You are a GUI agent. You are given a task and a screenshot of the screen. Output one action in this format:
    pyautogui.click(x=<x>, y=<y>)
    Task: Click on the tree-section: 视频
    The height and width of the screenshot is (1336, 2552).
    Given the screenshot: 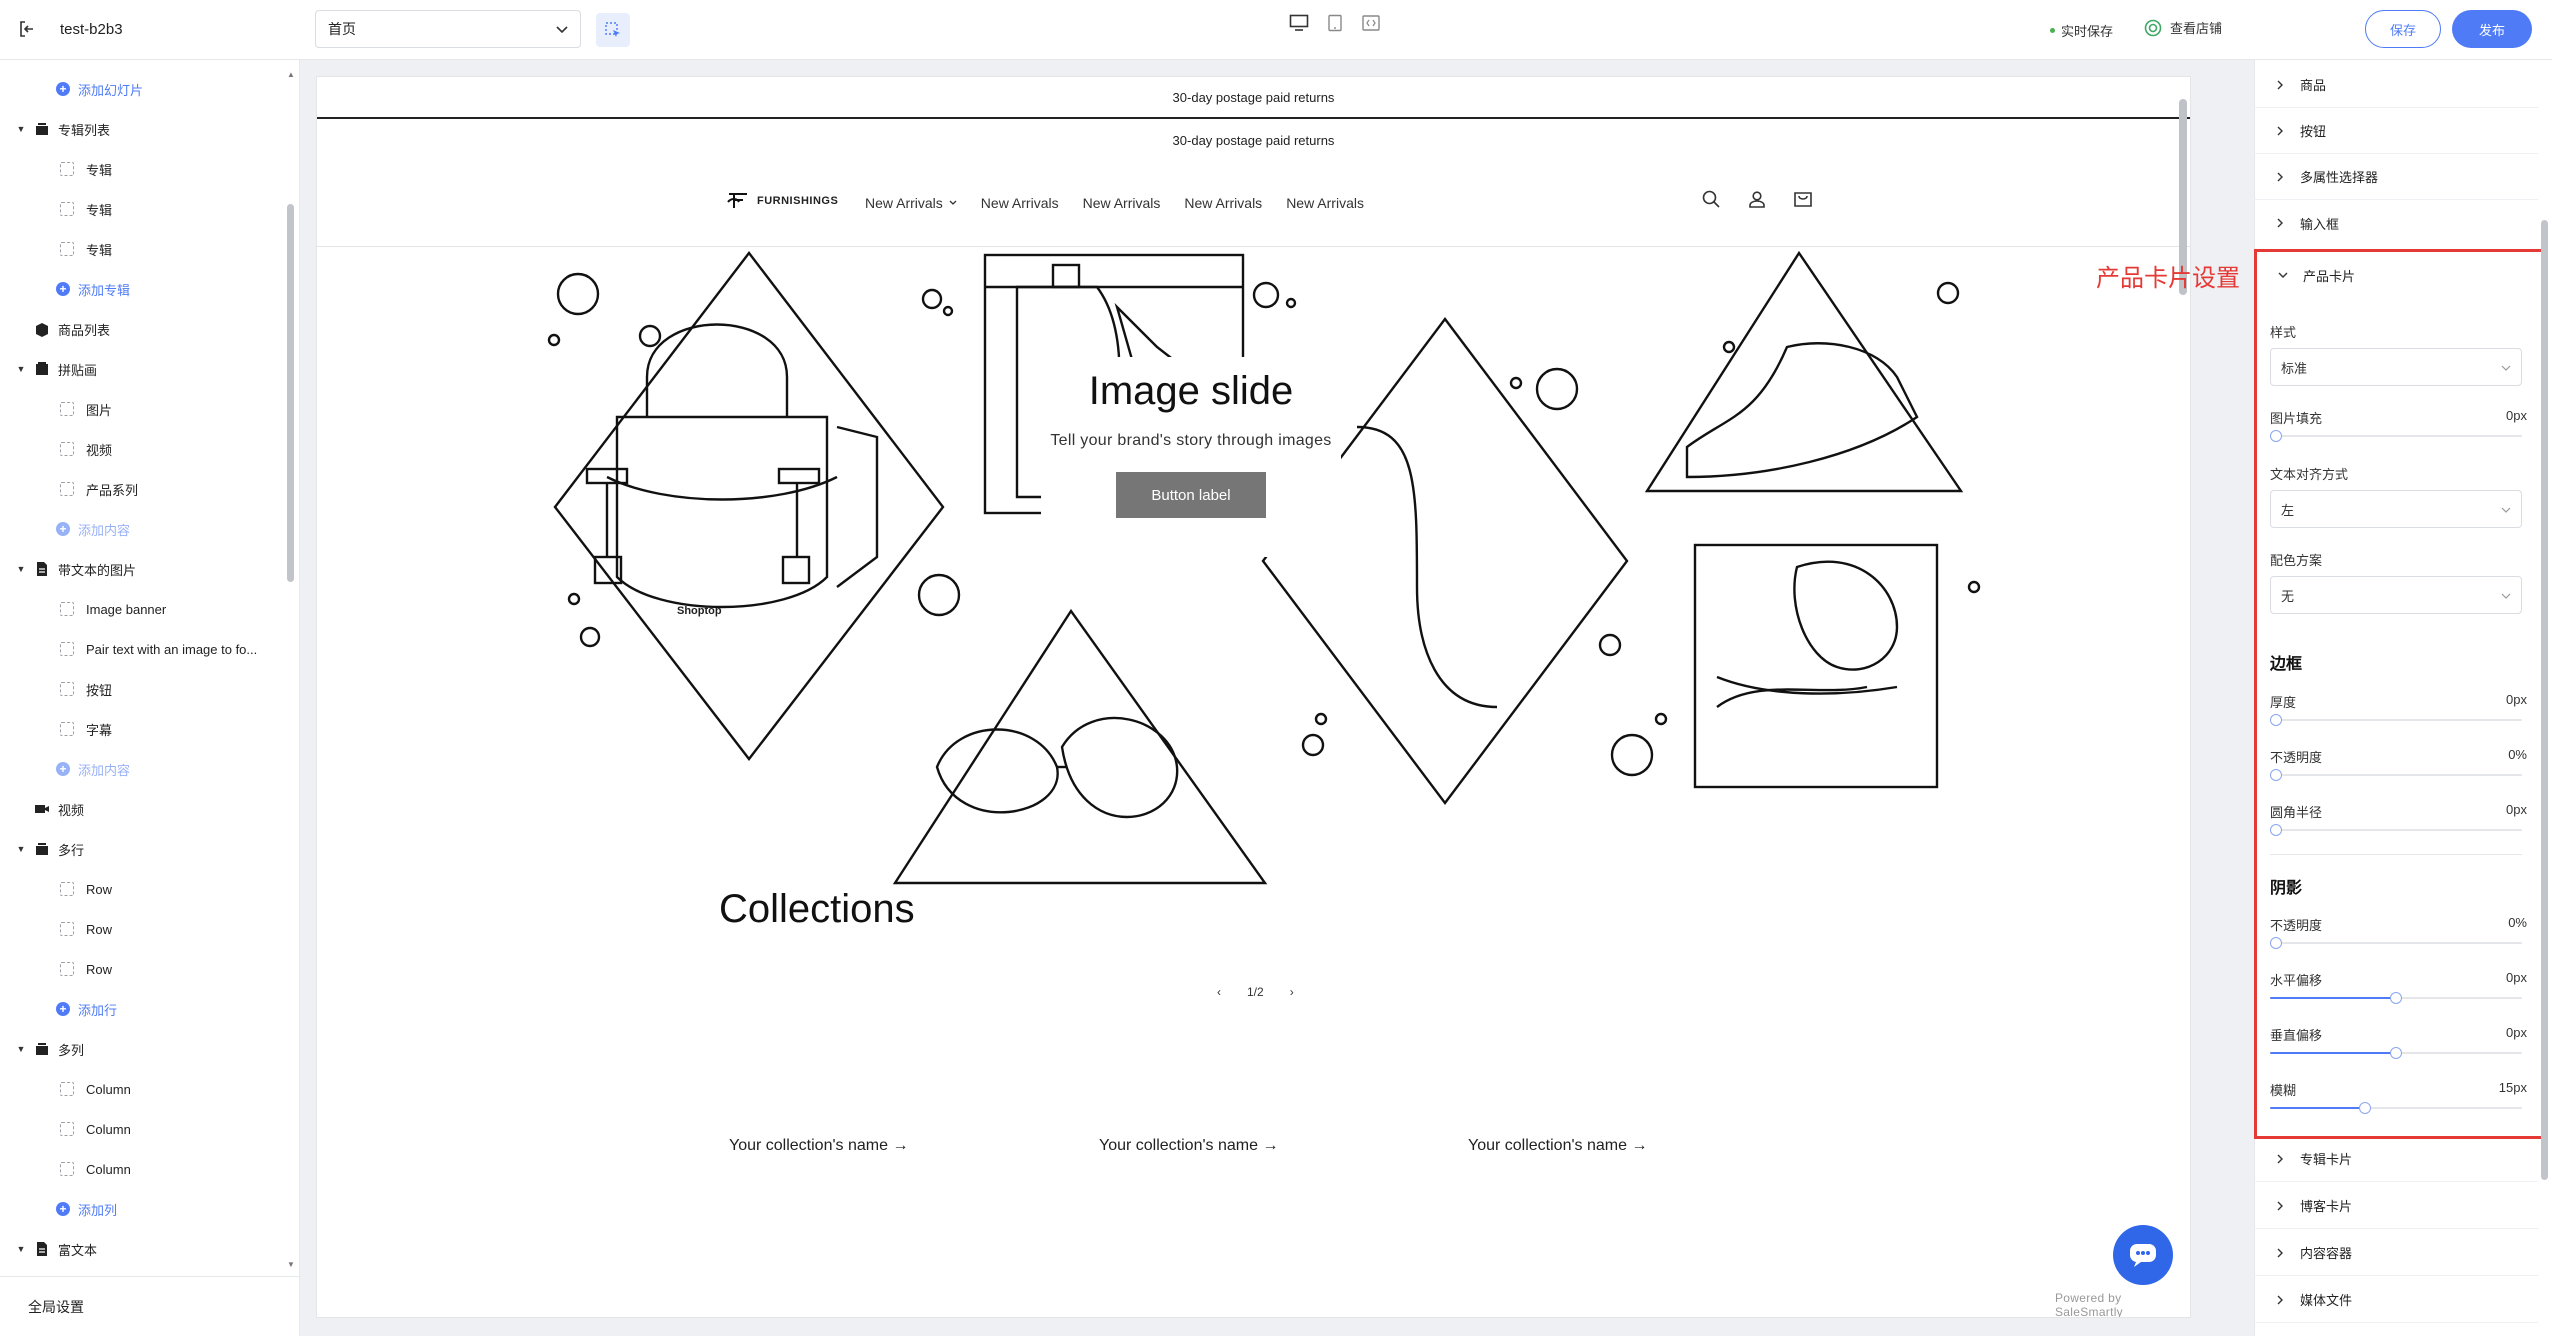 What is the action you would take?
    pyautogui.click(x=59, y=809)
    